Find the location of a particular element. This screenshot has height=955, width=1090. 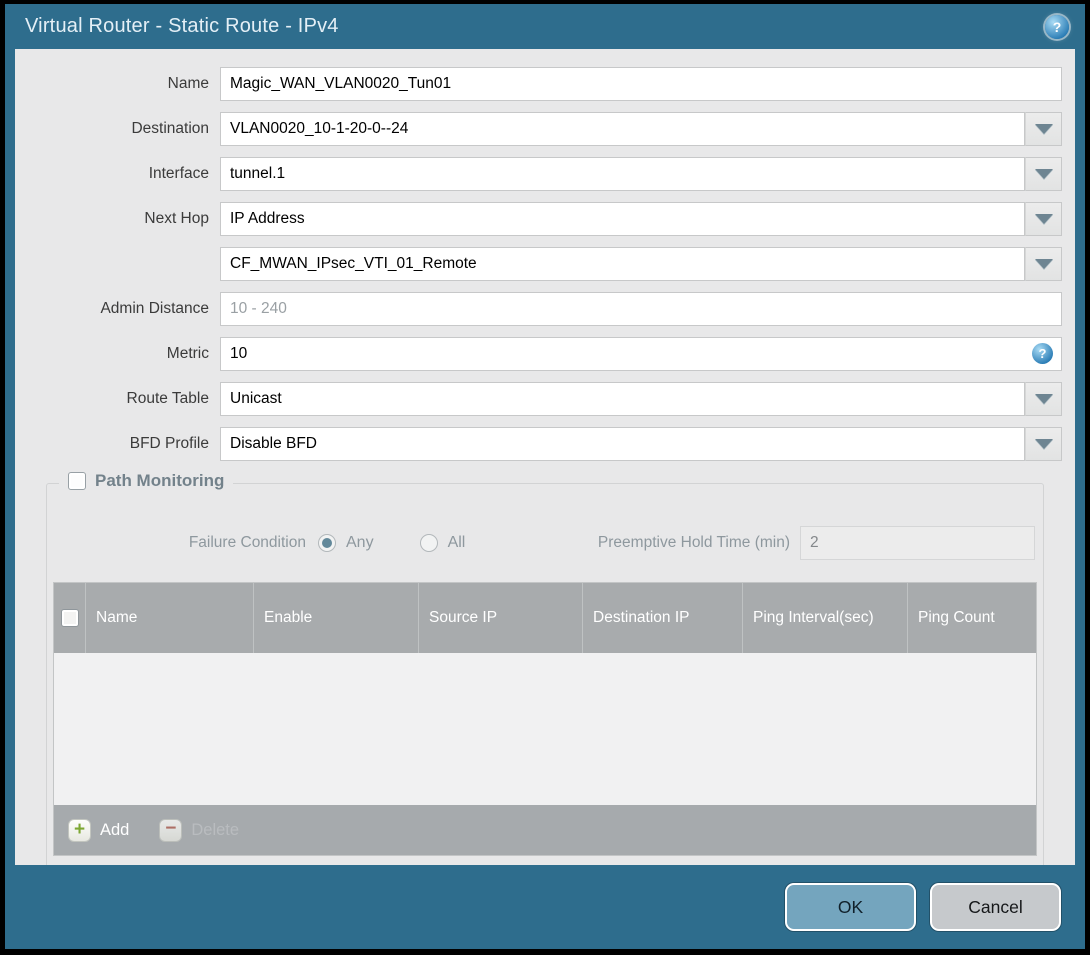

column-header-enable: Enable is located at coordinates (335, 618).